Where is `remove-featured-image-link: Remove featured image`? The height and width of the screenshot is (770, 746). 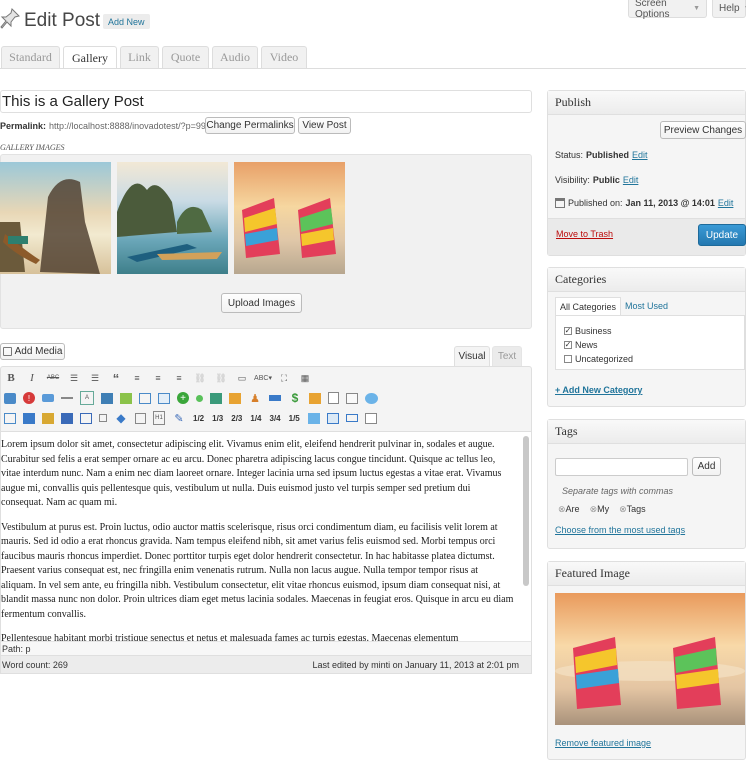
remove-featured-image-link: Remove featured image is located at coordinates (603, 743).